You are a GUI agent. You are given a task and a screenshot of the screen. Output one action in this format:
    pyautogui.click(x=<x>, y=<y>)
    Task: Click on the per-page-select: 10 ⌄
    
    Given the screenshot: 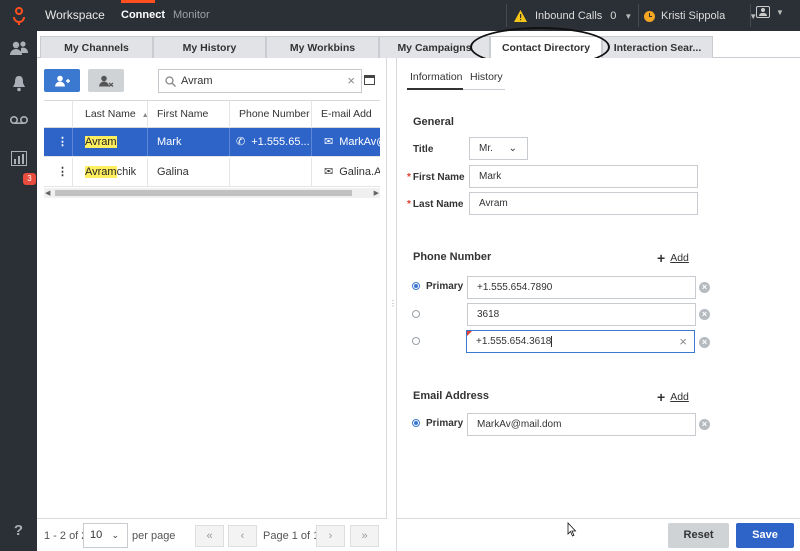 What is the action you would take?
    pyautogui.click(x=105, y=535)
    